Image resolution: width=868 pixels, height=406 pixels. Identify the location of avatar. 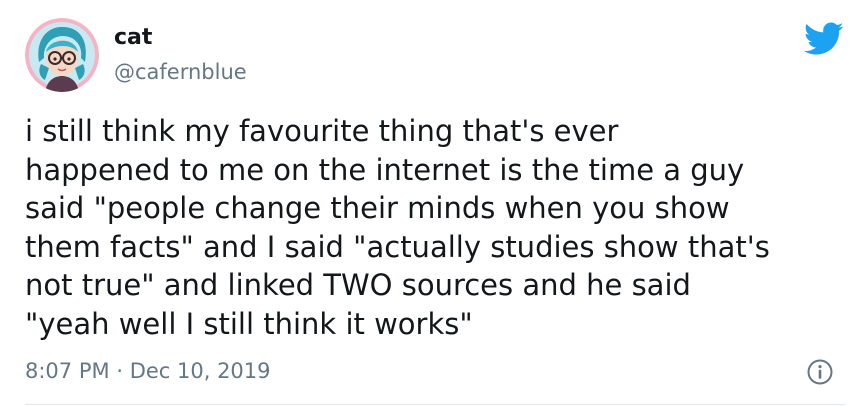
(62, 55).